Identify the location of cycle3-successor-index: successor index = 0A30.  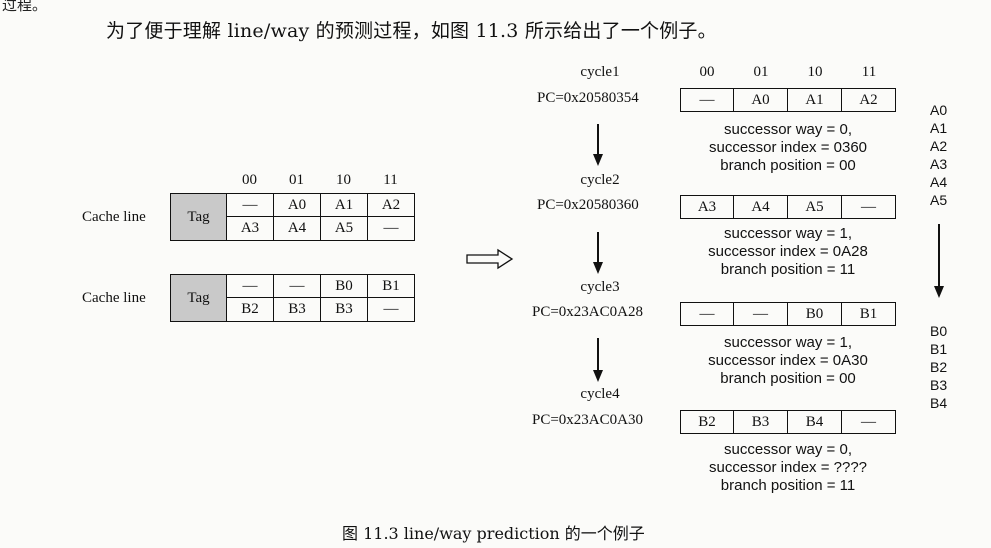
(788, 360).